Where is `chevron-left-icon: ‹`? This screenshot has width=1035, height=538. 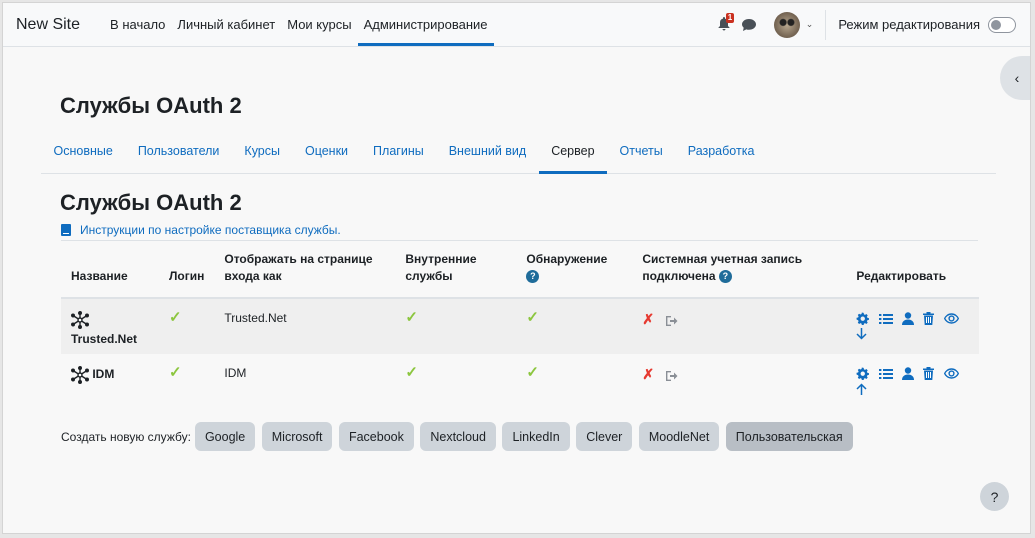 chevron-left-icon: ‹ is located at coordinates (1017, 78).